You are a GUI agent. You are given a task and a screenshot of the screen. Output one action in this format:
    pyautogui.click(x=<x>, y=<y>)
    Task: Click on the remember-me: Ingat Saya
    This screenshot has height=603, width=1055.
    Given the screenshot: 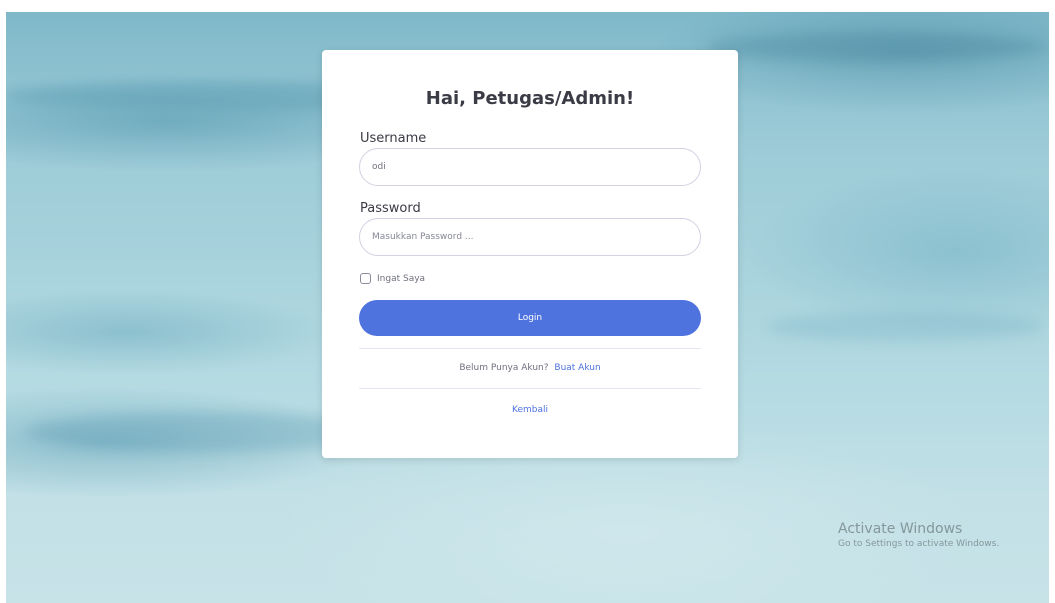 What is the action you would take?
    pyautogui.click(x=392, y=278)
    